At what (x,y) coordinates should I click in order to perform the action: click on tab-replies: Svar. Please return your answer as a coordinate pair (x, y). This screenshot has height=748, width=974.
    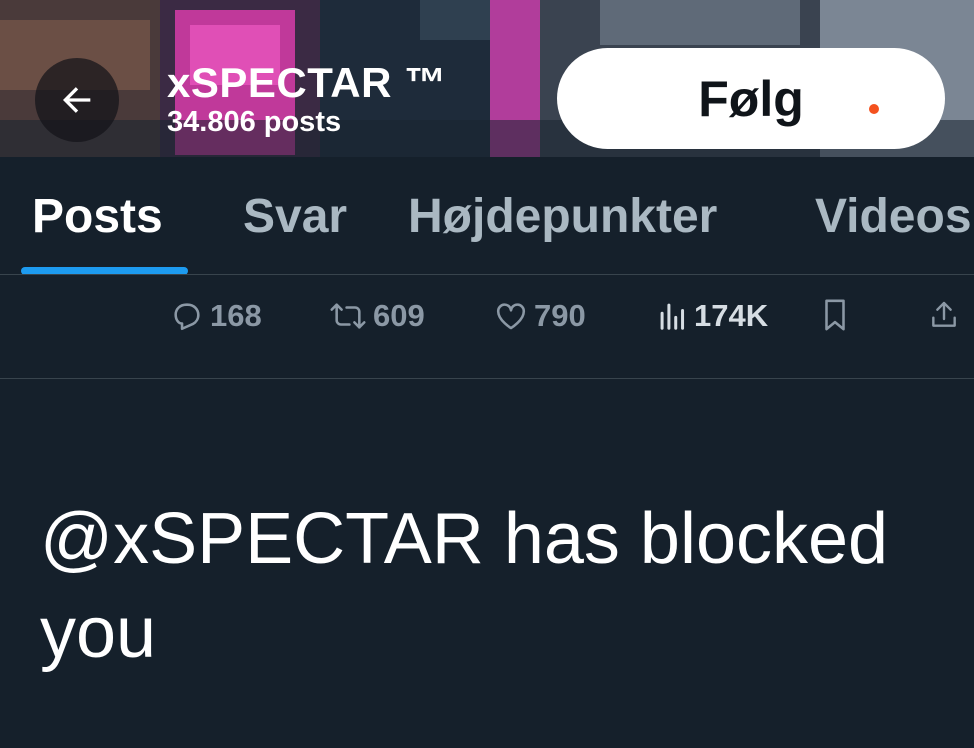
    Looking at the image, I should click on (295, 216).